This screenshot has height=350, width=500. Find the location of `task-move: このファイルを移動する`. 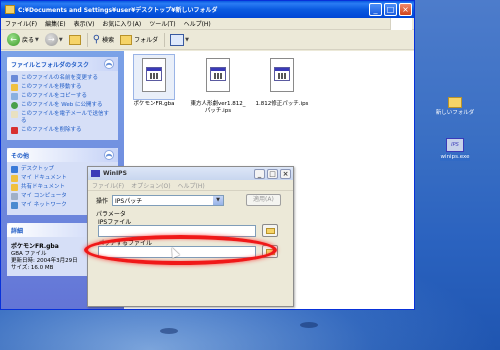

task-move: このファイルを移動する is located at coordinates (62, 87).